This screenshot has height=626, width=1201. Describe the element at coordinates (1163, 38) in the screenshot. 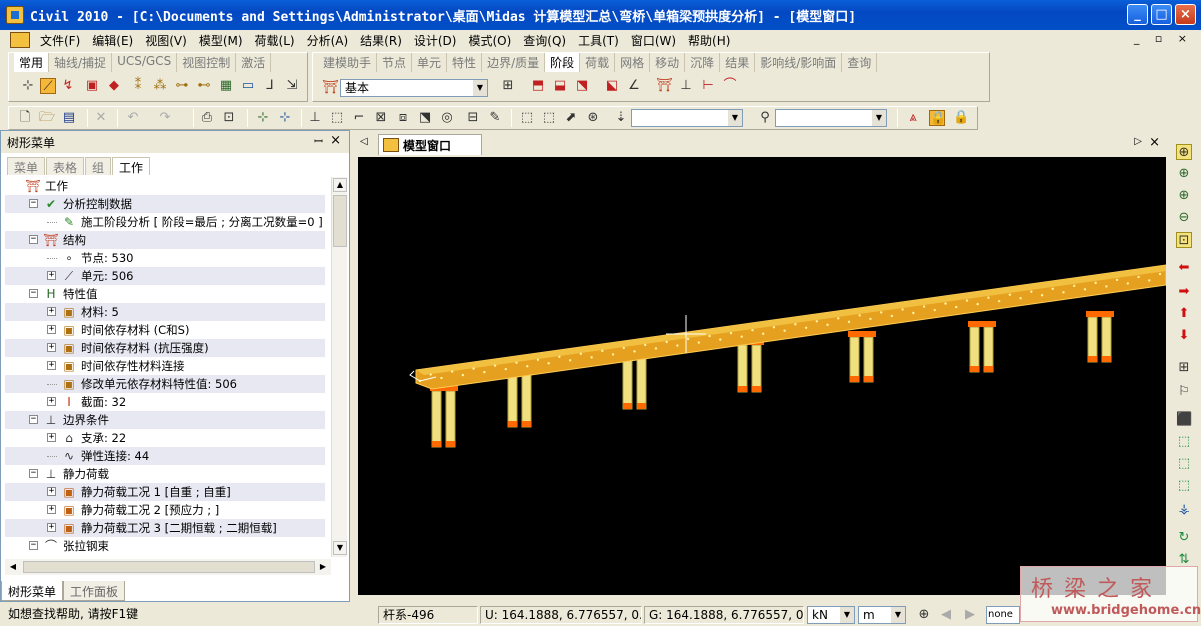

I see `mdi-controls: _ ▫ ×` at that location.